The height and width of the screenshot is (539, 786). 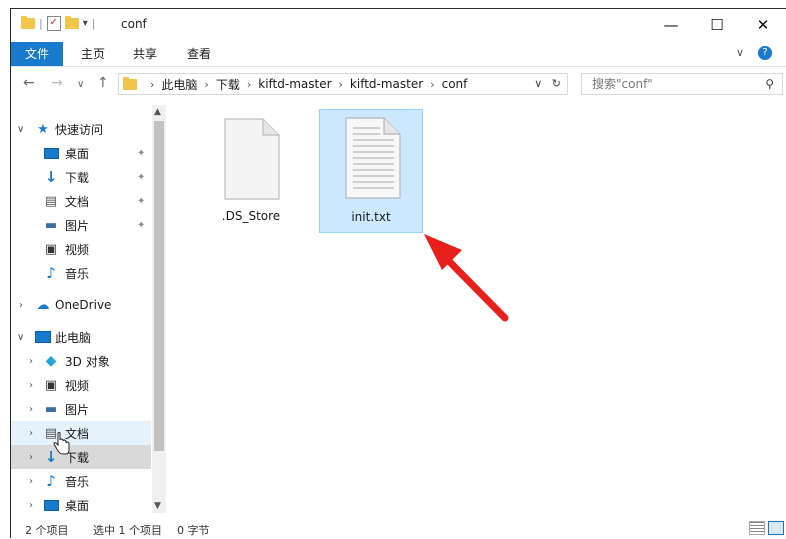 What do you see at coordinates (386, 84) in the screenshot?
I see `breadcrumb-kiftd-master-2: kiftd-master` at bounding box center [386, 84].